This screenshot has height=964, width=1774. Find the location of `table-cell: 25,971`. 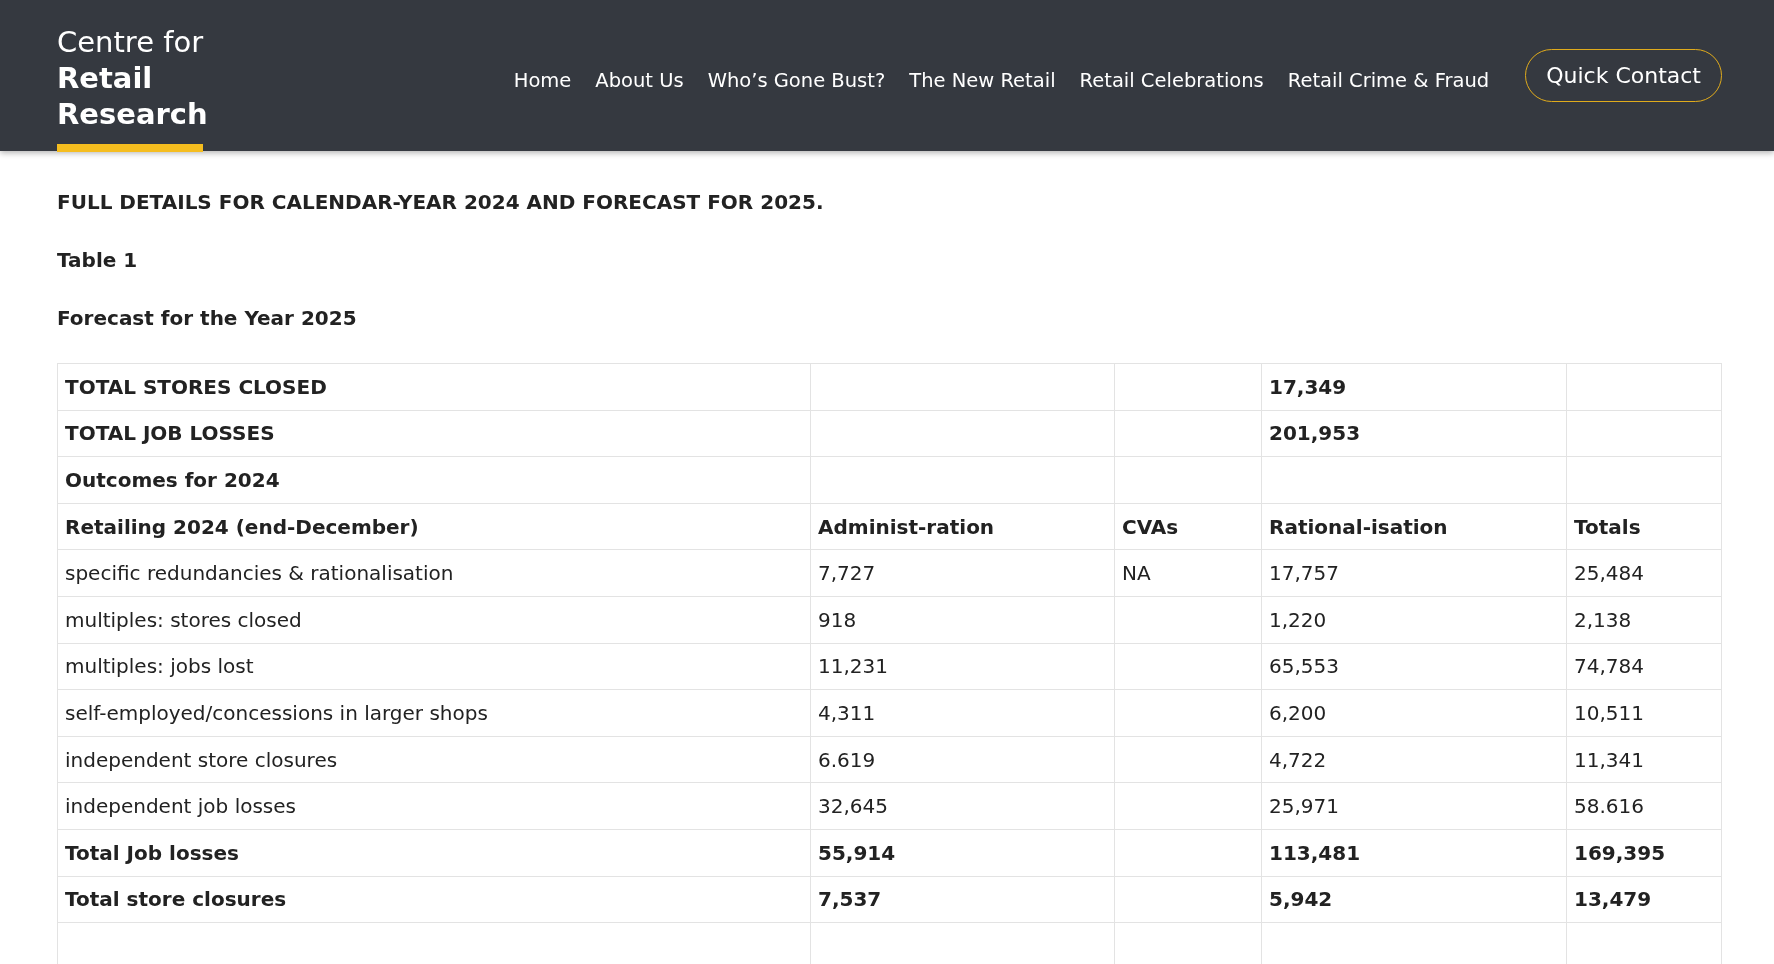

table-cell: 25,971 is located at coordinates (1414, 806).